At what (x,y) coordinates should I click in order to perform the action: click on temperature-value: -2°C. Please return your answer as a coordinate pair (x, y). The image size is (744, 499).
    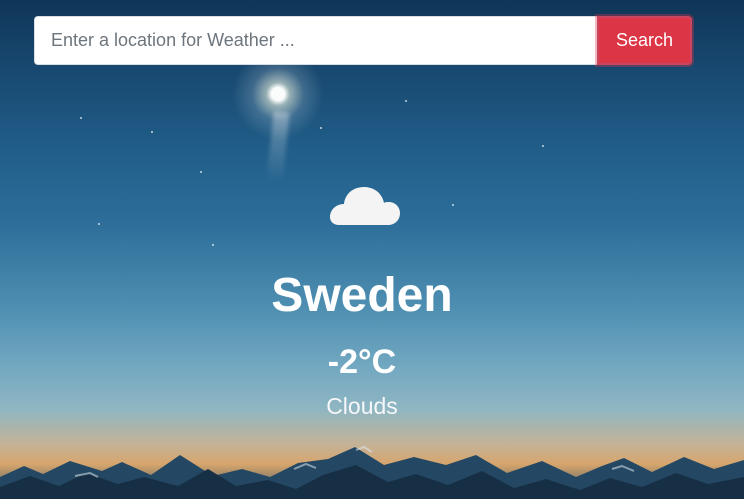
    Looking at the image, I should click on (362, 362).